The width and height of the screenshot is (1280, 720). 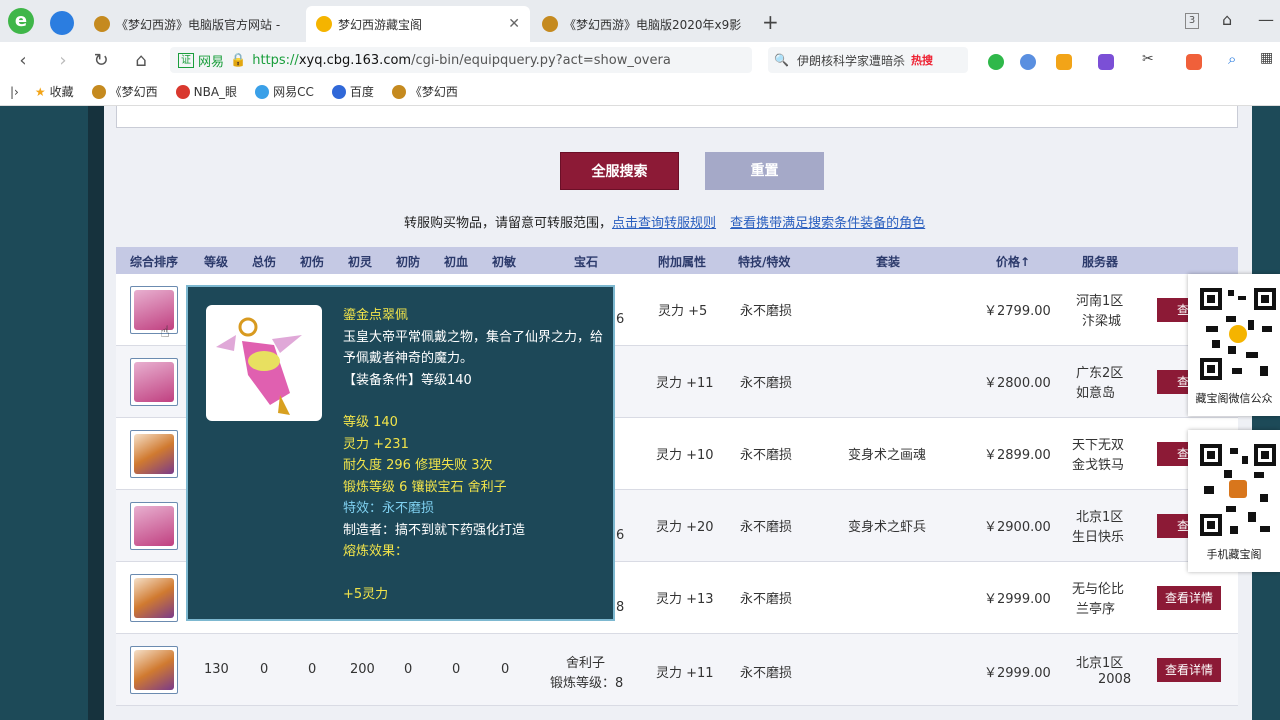 What do you see at coordinates (1268, 58) in the screenshot?
I see `apps-grid-icon: ▦` at bounding box center [1268, 58].